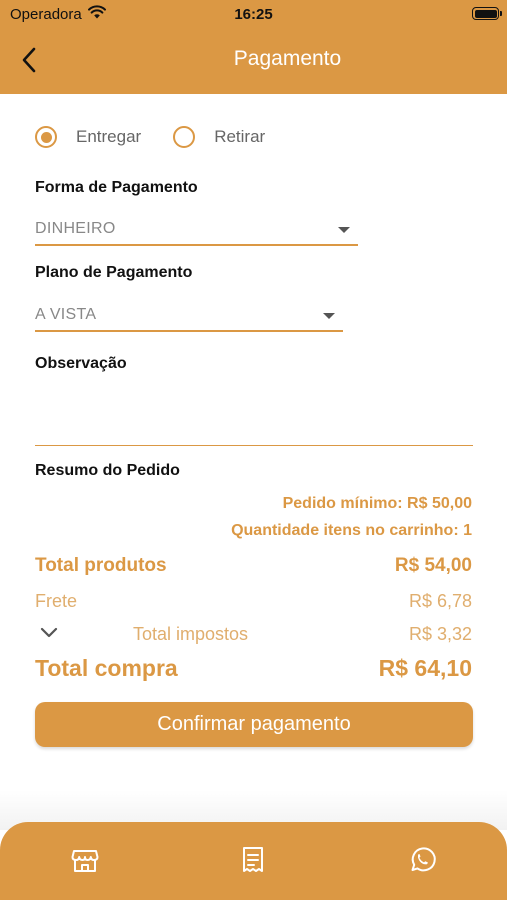 This screenshot has height=900, width=507. I want to click on chevron-left-icon, so click(29, 60).